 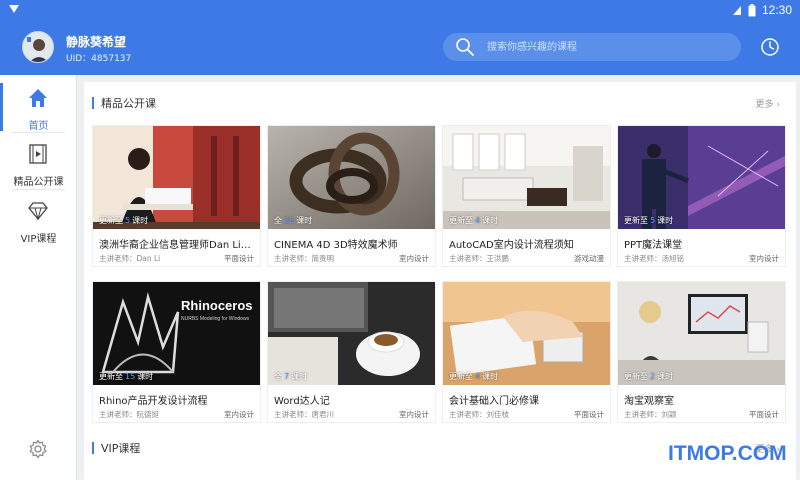 What do you see at coordinates (130, 258) in the screenshot?
I see `course-teacher: 主讲老师：Dan Li` at bounding box center [130, 258].